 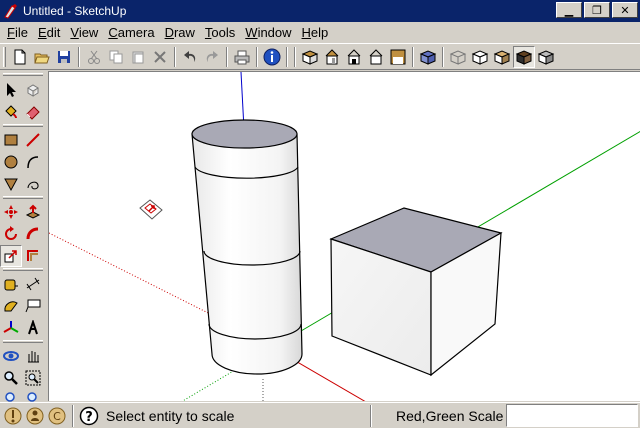 What do you see at coordinates (11, 112) in the screenshot?
I see `paint-bucket-icon` at bounding box center [11, 112].